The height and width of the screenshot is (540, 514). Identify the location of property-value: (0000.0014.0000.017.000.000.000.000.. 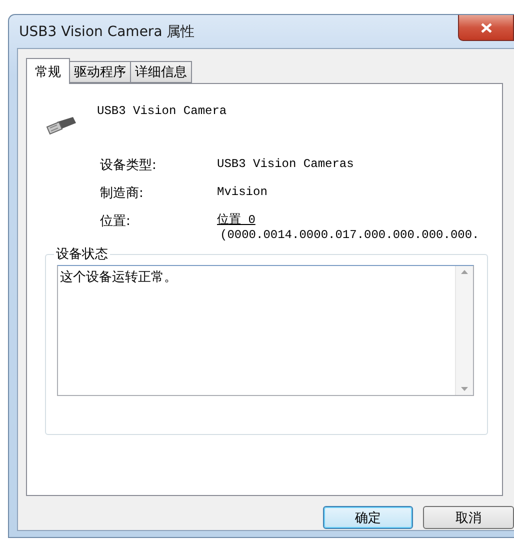
(350, 235).